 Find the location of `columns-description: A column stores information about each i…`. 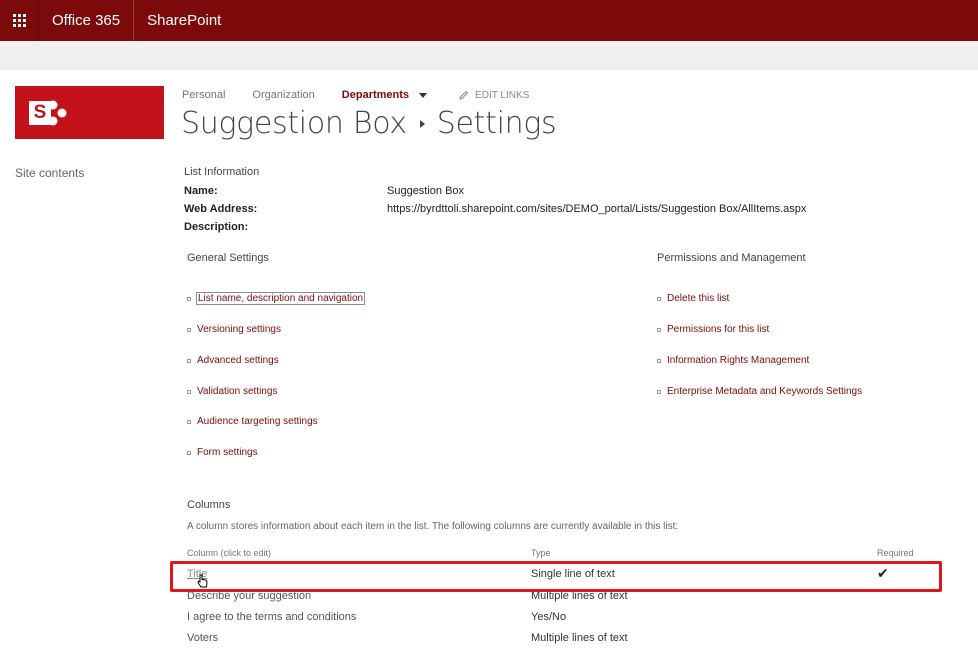

columns-description: A column stores information about each i… is located at coordinates (433, 526).